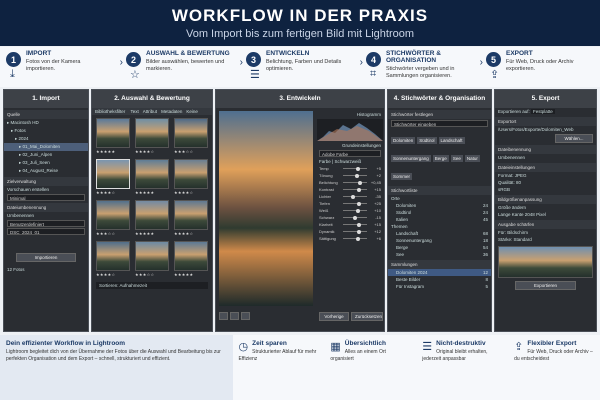  I want to click on keyword-tag: Sonnenuntergang, so click(411, 158).